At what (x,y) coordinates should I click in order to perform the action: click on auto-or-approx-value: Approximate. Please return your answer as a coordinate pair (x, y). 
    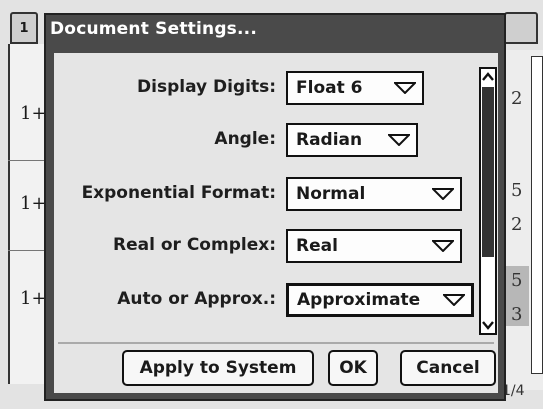
    Looking at the image, I should click on (359, 300).